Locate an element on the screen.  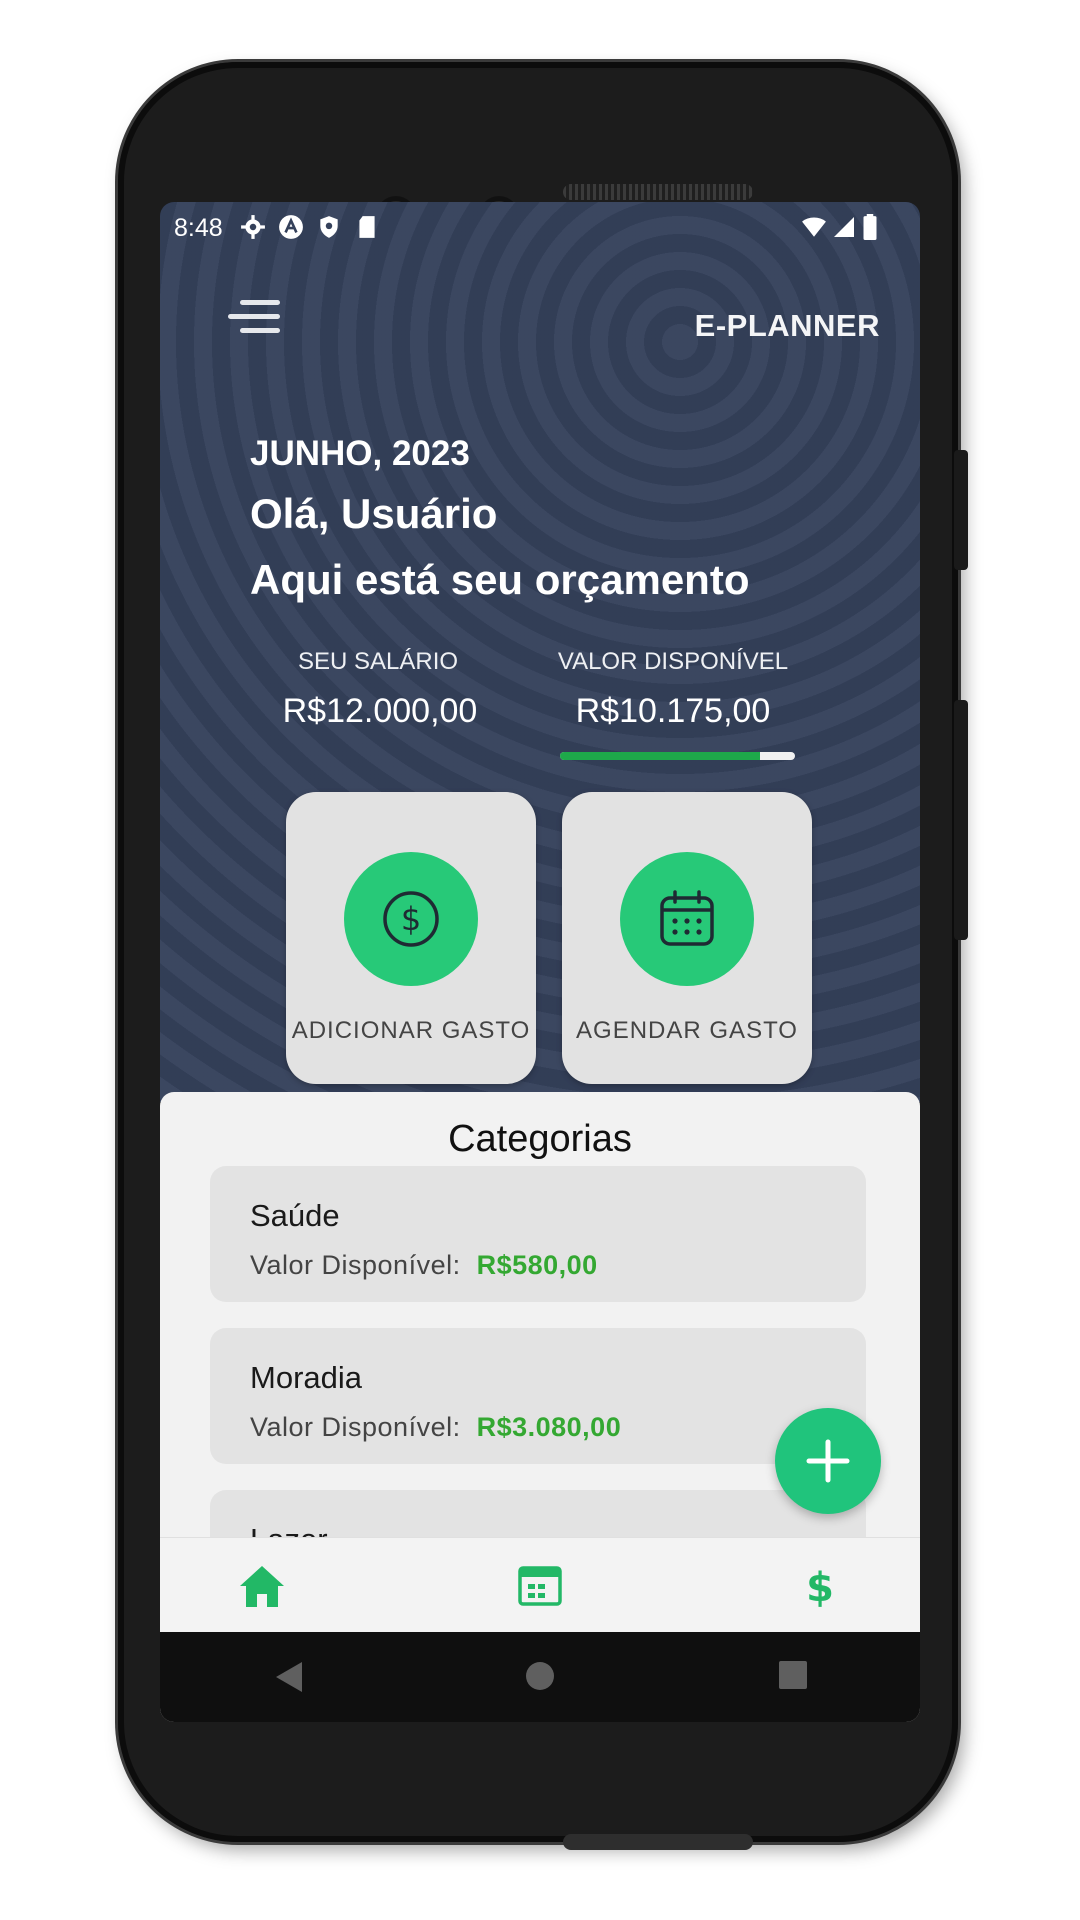
add-category-fab is located at coordinates (828, 1461).